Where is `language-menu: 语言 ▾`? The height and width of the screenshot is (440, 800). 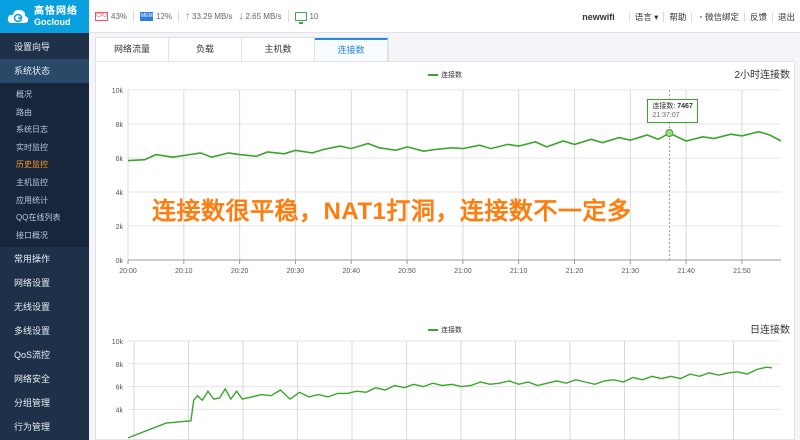
language-menu: 语言 ▾ is located at coordinates (646, 16).